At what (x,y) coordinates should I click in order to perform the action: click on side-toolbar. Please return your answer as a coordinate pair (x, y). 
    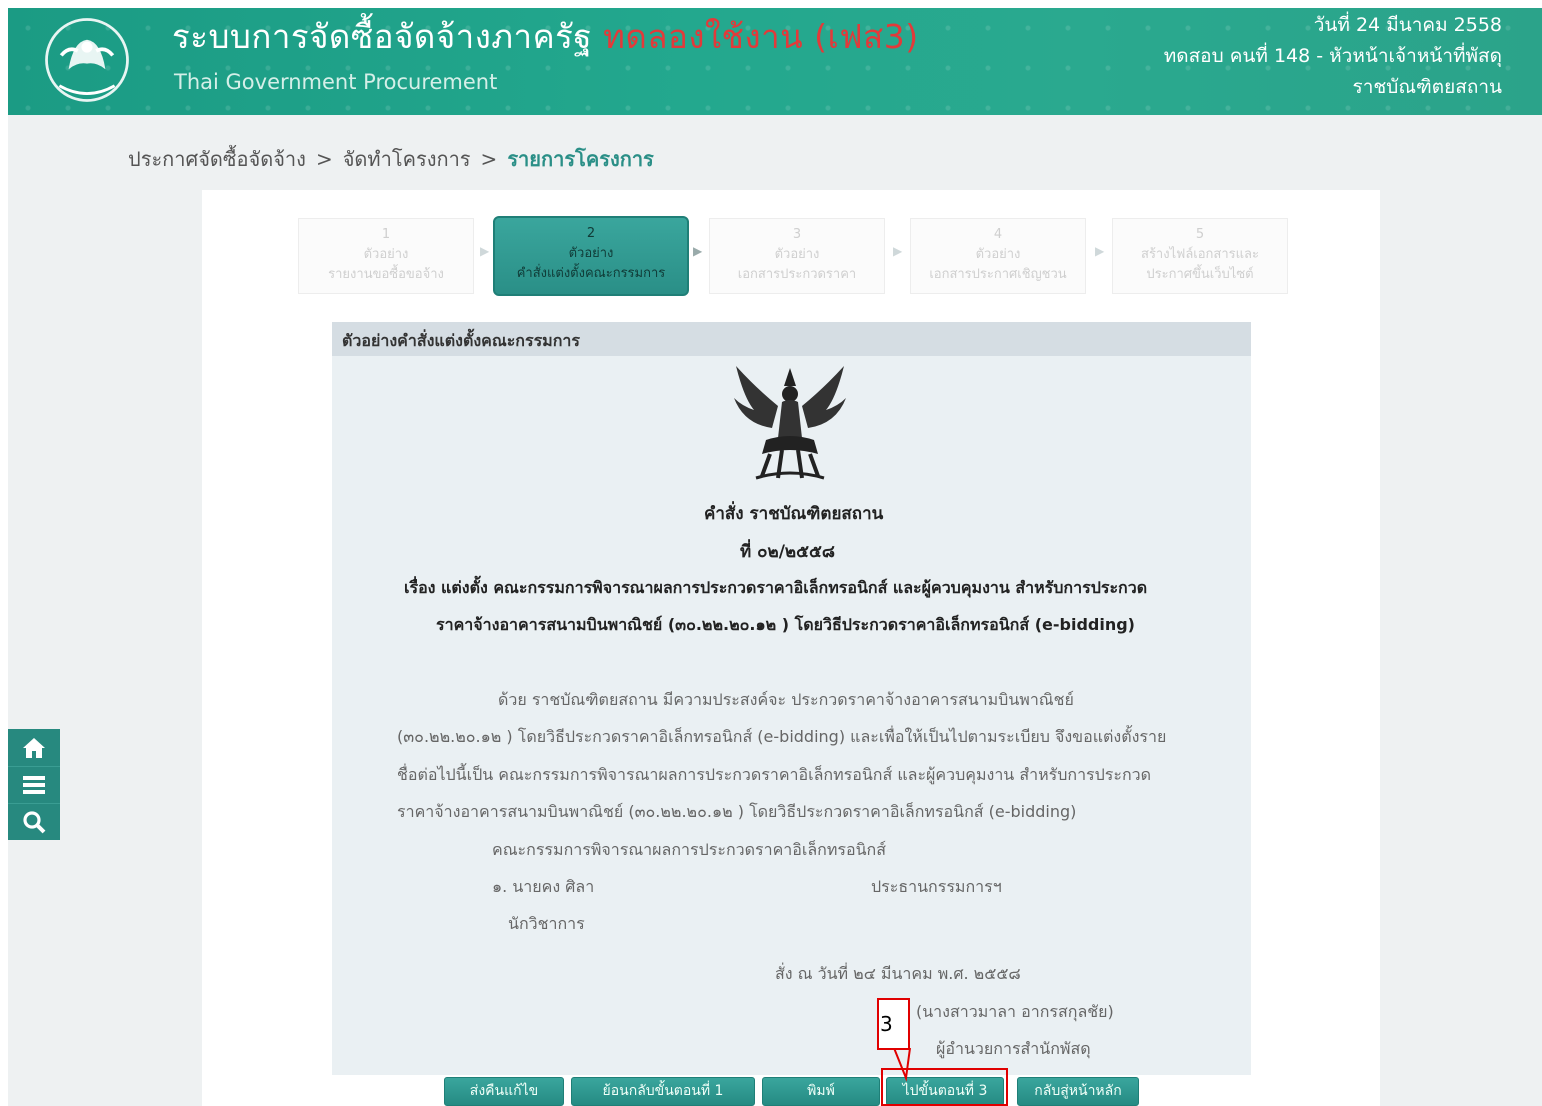
    Looking at the image, I should click on (34, 784).